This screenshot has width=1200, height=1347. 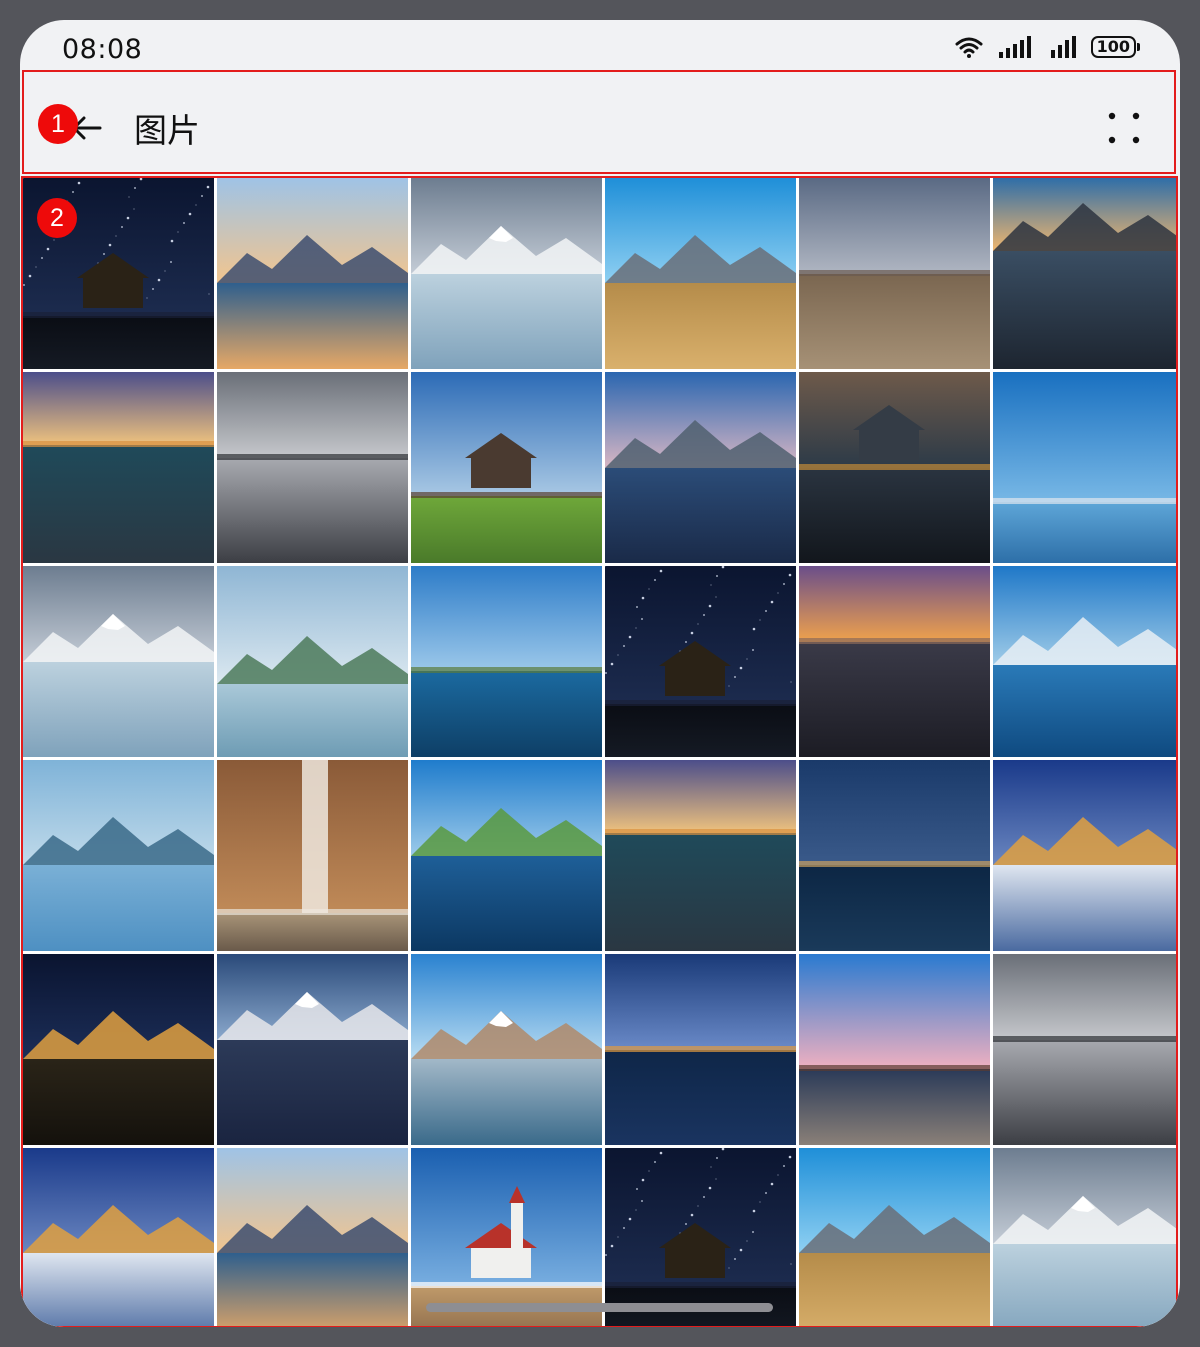 I want to click on more-dots-icon, so click(x=1124, y=128).